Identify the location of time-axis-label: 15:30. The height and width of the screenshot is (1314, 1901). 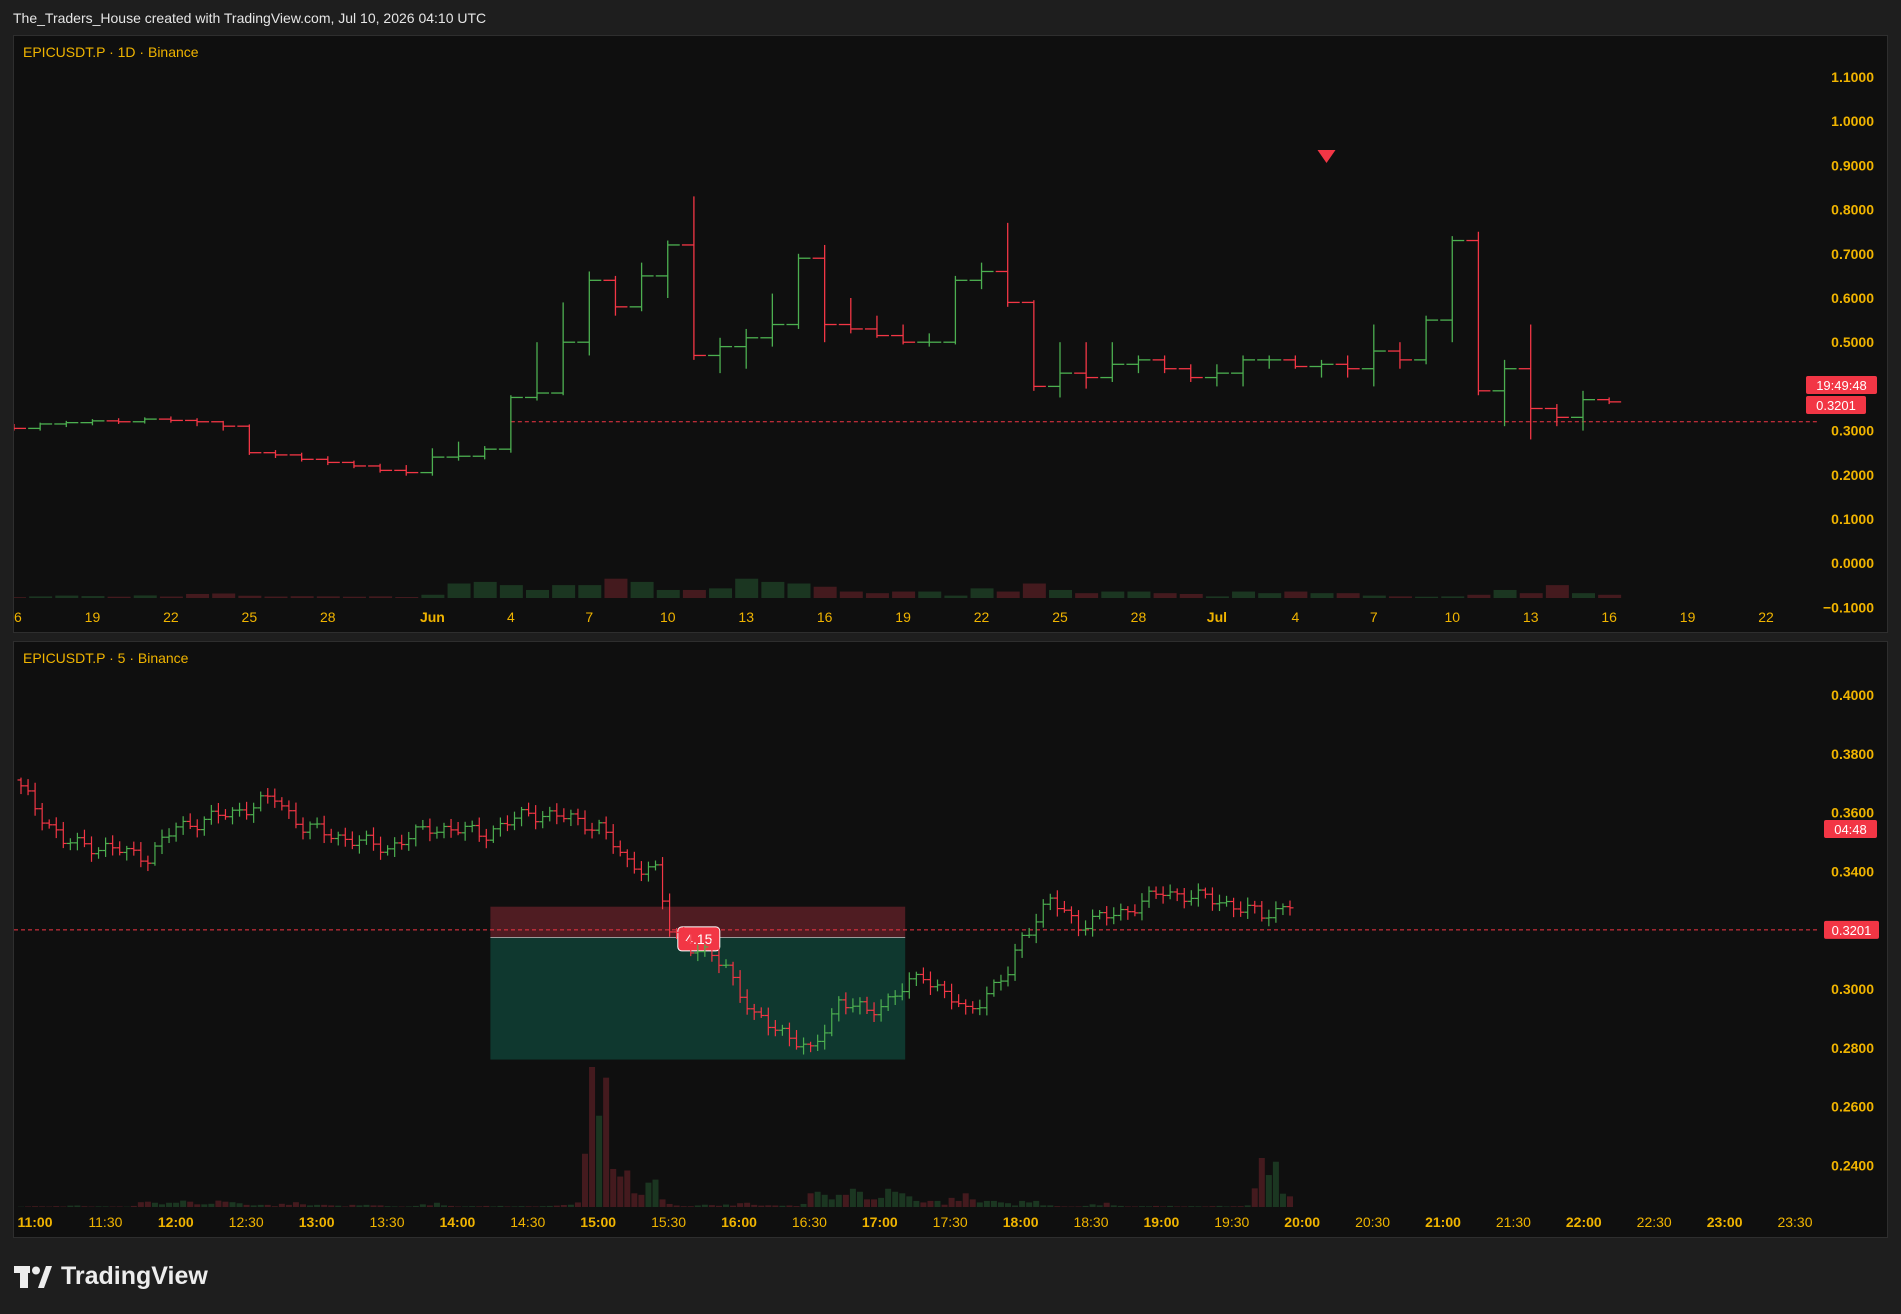
(668, 1222).